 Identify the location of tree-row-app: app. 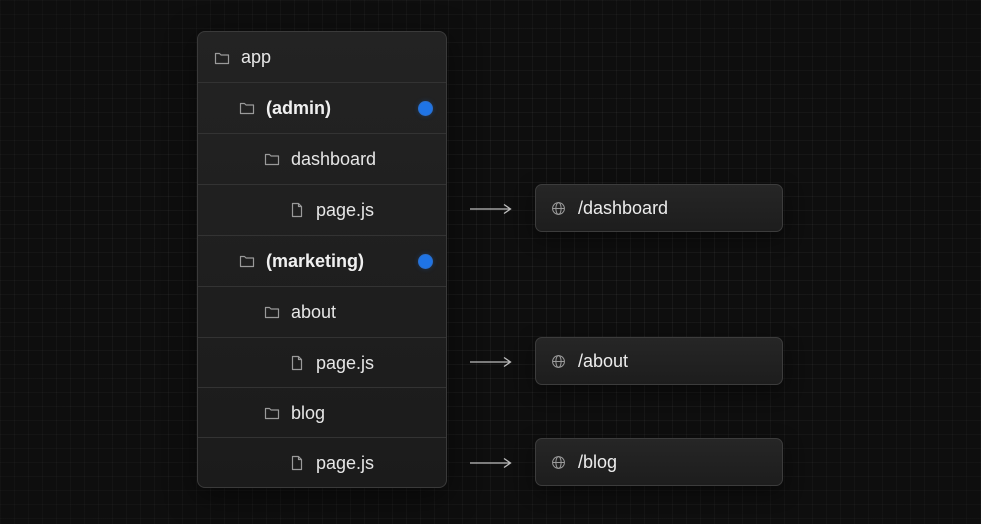
(322, 57).